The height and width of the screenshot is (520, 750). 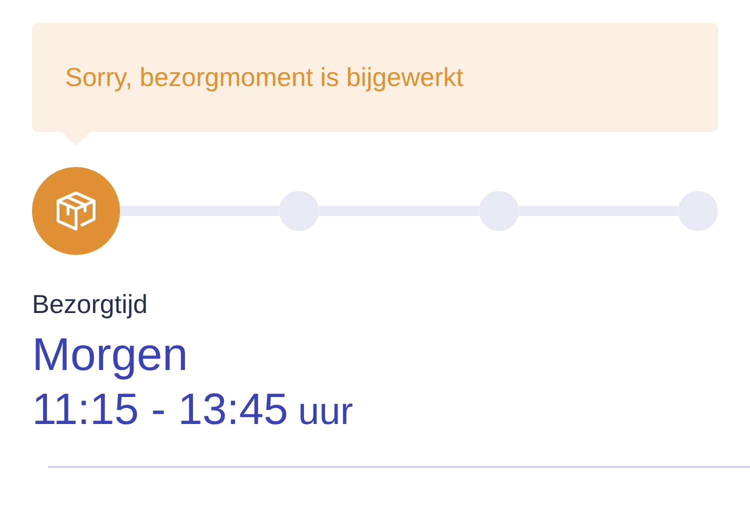 What do you see at coordinates (325, 412) in the screenshot?
I see `time-unit: uur` at bounding box center [325, 412].